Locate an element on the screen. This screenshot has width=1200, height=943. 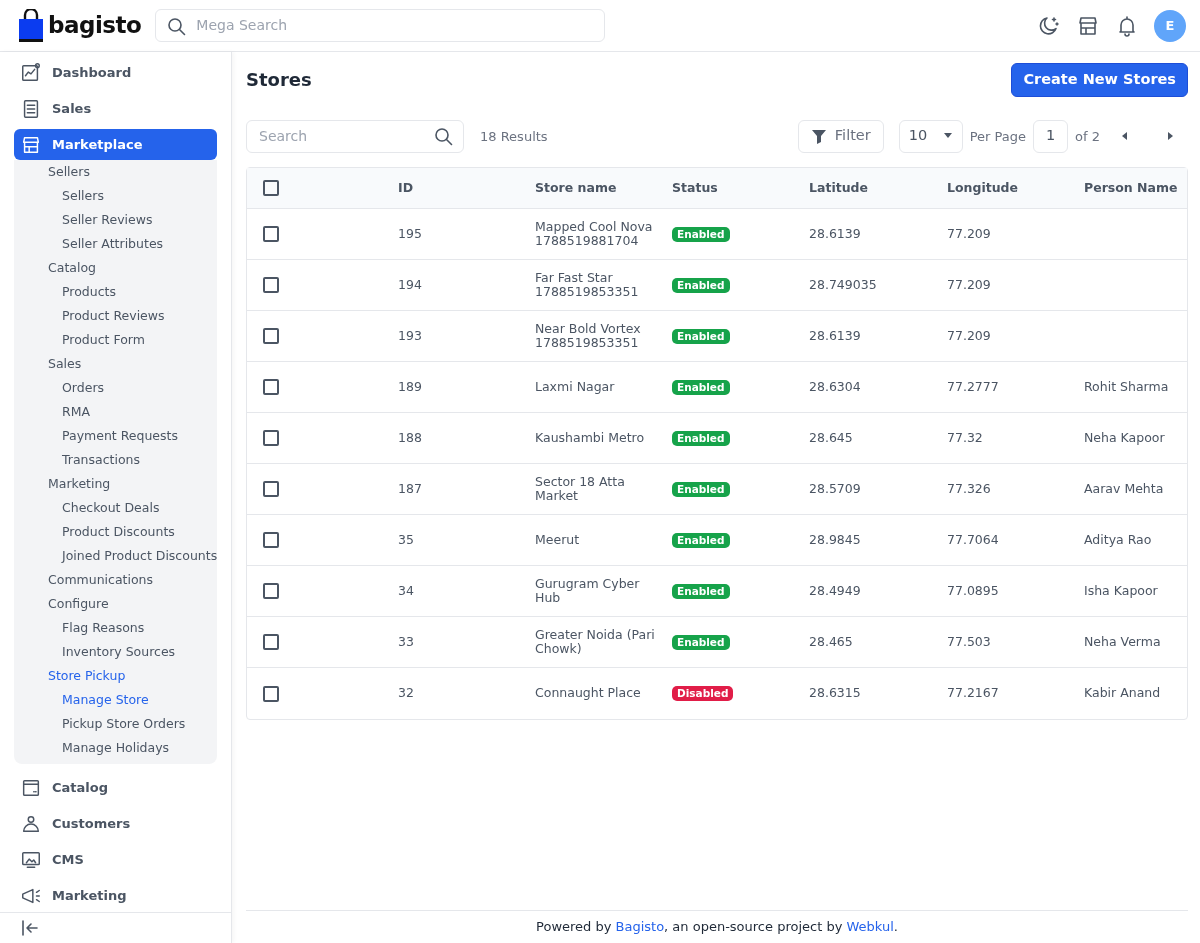
footer-link: Webkul is located at coordinates (870, 927).